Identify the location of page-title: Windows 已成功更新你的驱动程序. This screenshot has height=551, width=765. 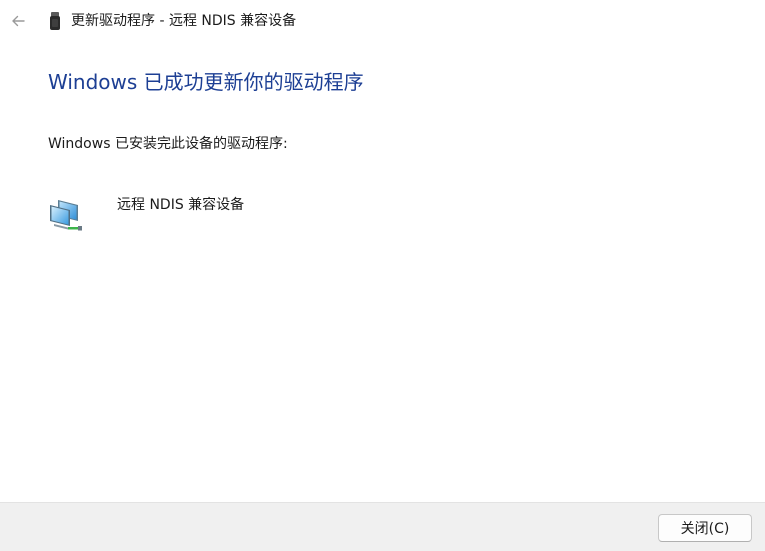
(206, 82).